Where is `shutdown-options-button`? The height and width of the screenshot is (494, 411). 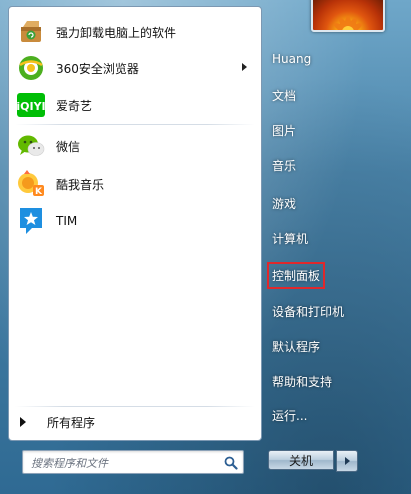 shutdown-options-button is located at coordinates (347, 461).